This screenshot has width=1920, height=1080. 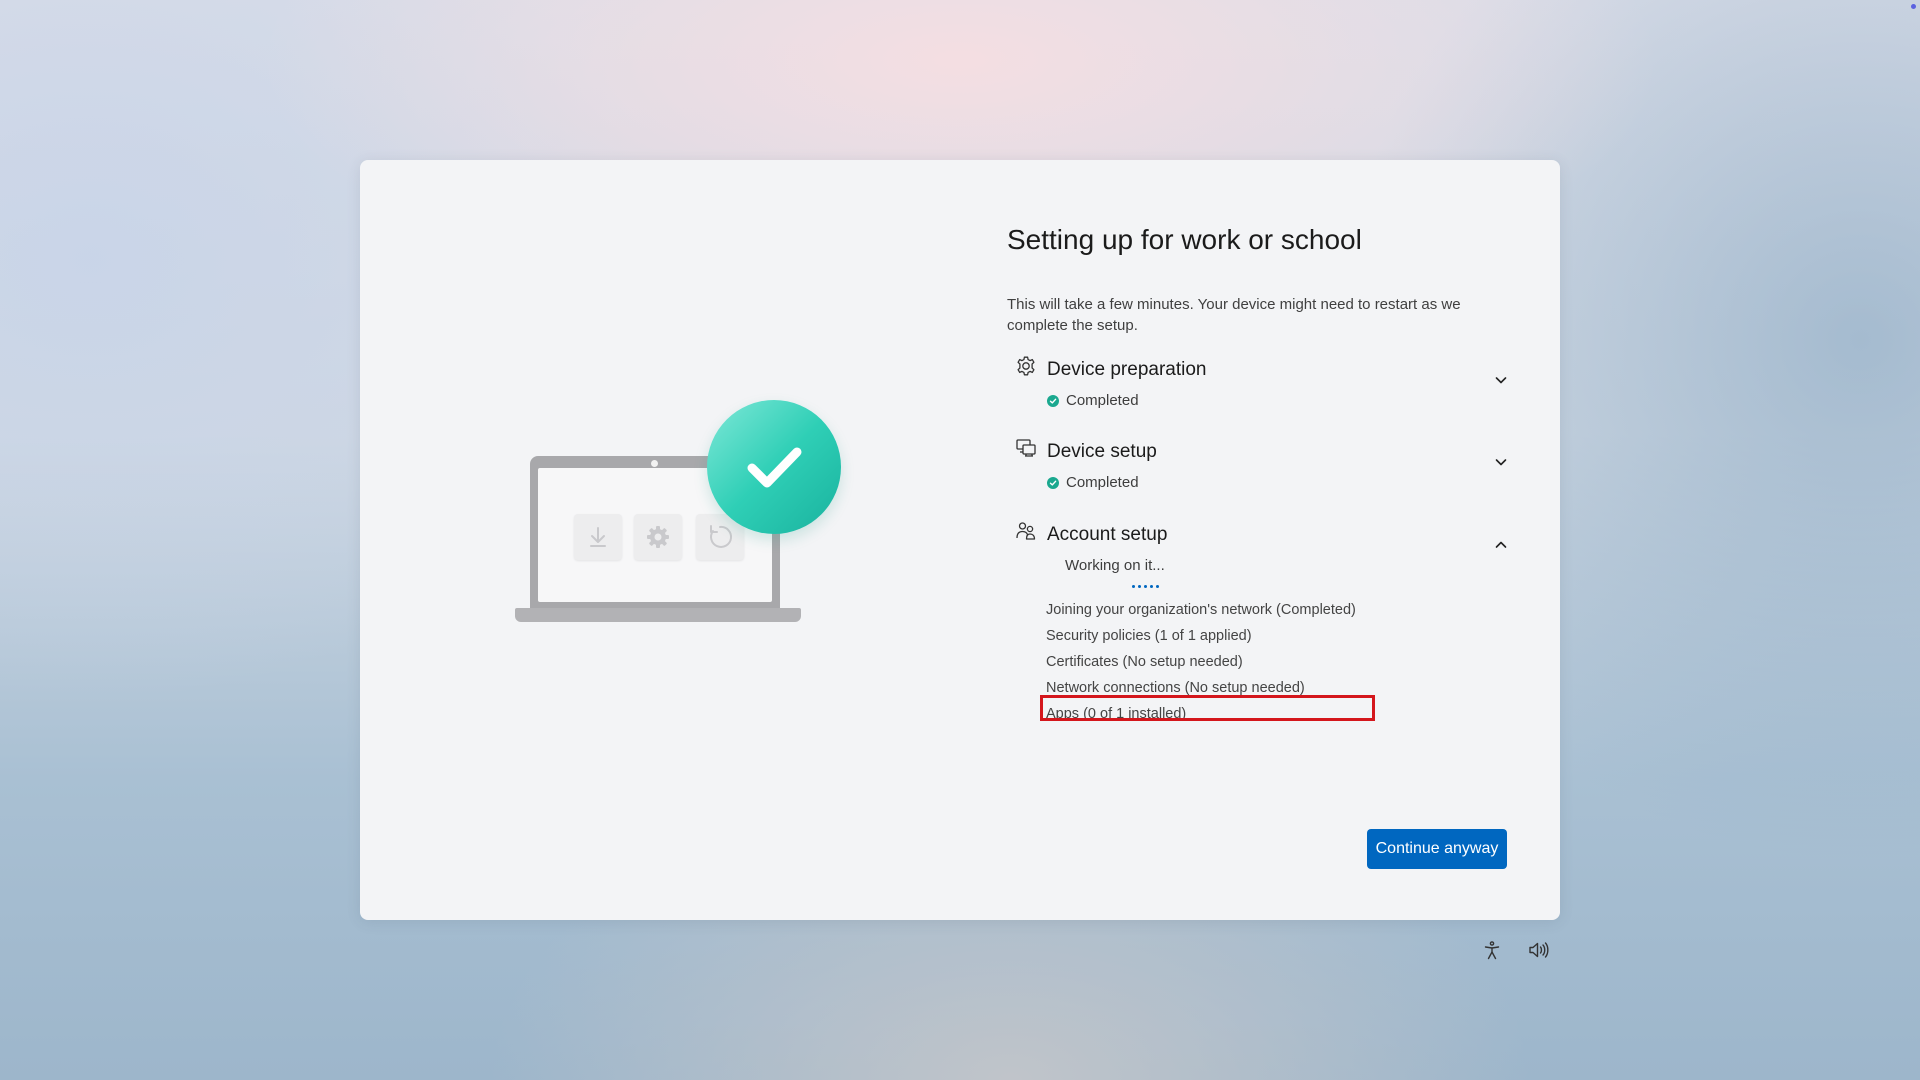 What do you see at coordinates (774, 467) in the screenshot?
I see `success-check-icon` at bounding box center [774, 467].